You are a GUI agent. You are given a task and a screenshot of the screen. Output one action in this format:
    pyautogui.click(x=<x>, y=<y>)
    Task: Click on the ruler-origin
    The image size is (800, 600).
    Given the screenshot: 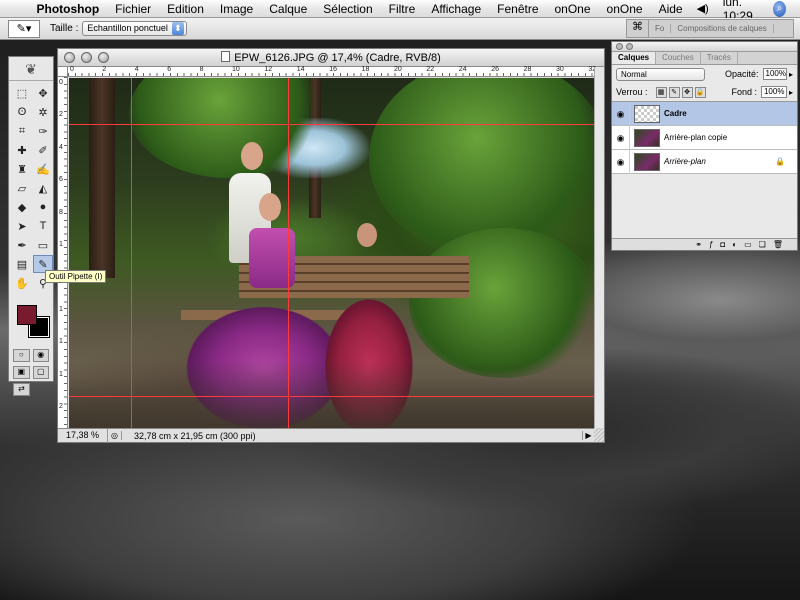 What is the action you would take?
    pyautogui.click(x=63, y=72)
    